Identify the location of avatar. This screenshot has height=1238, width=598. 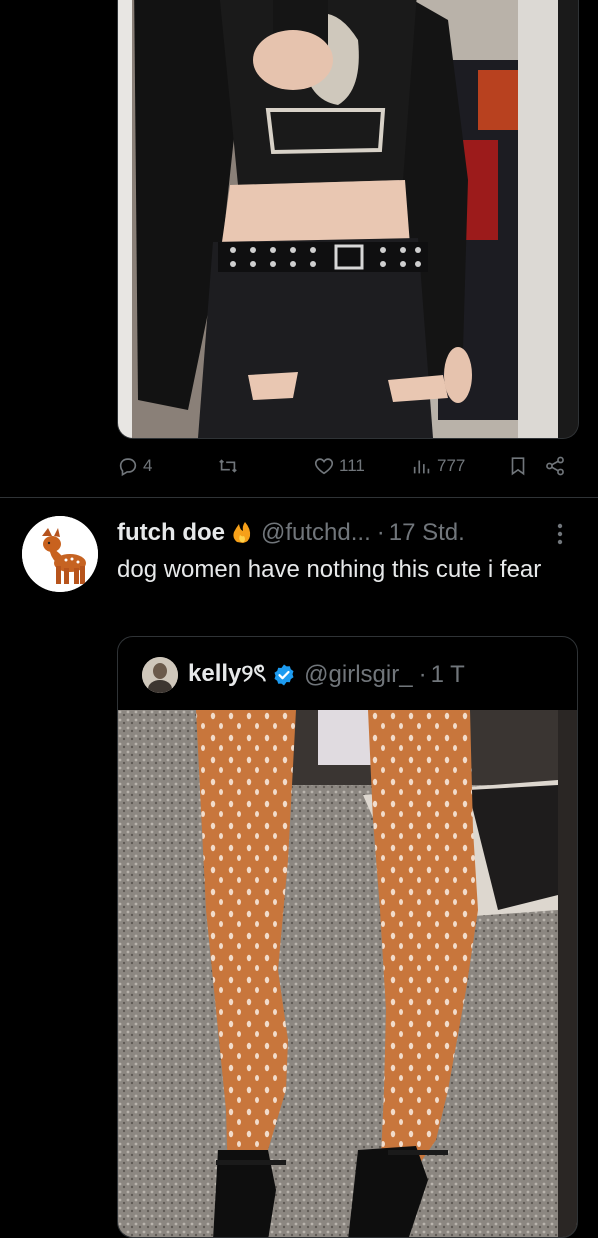
(60, 554).